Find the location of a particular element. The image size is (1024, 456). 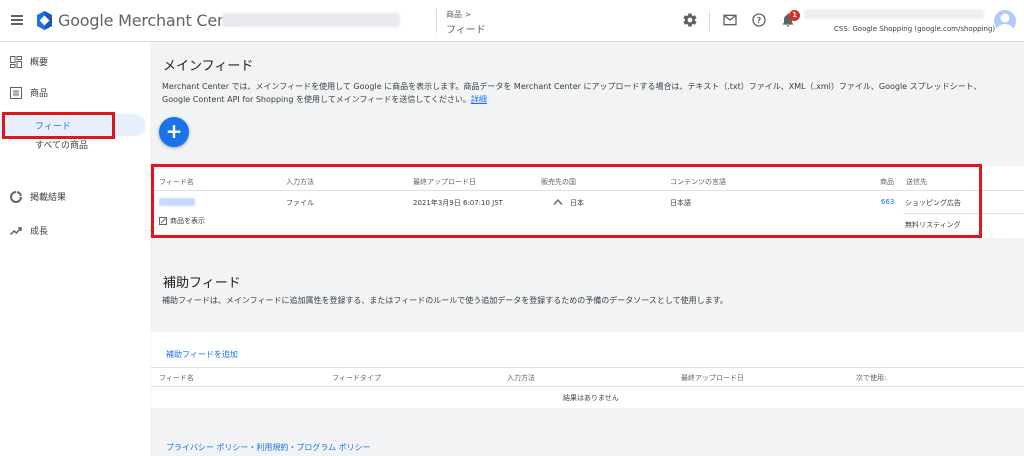

breadcrumb-parent: 商品 > is located at coordinates (458, 14).